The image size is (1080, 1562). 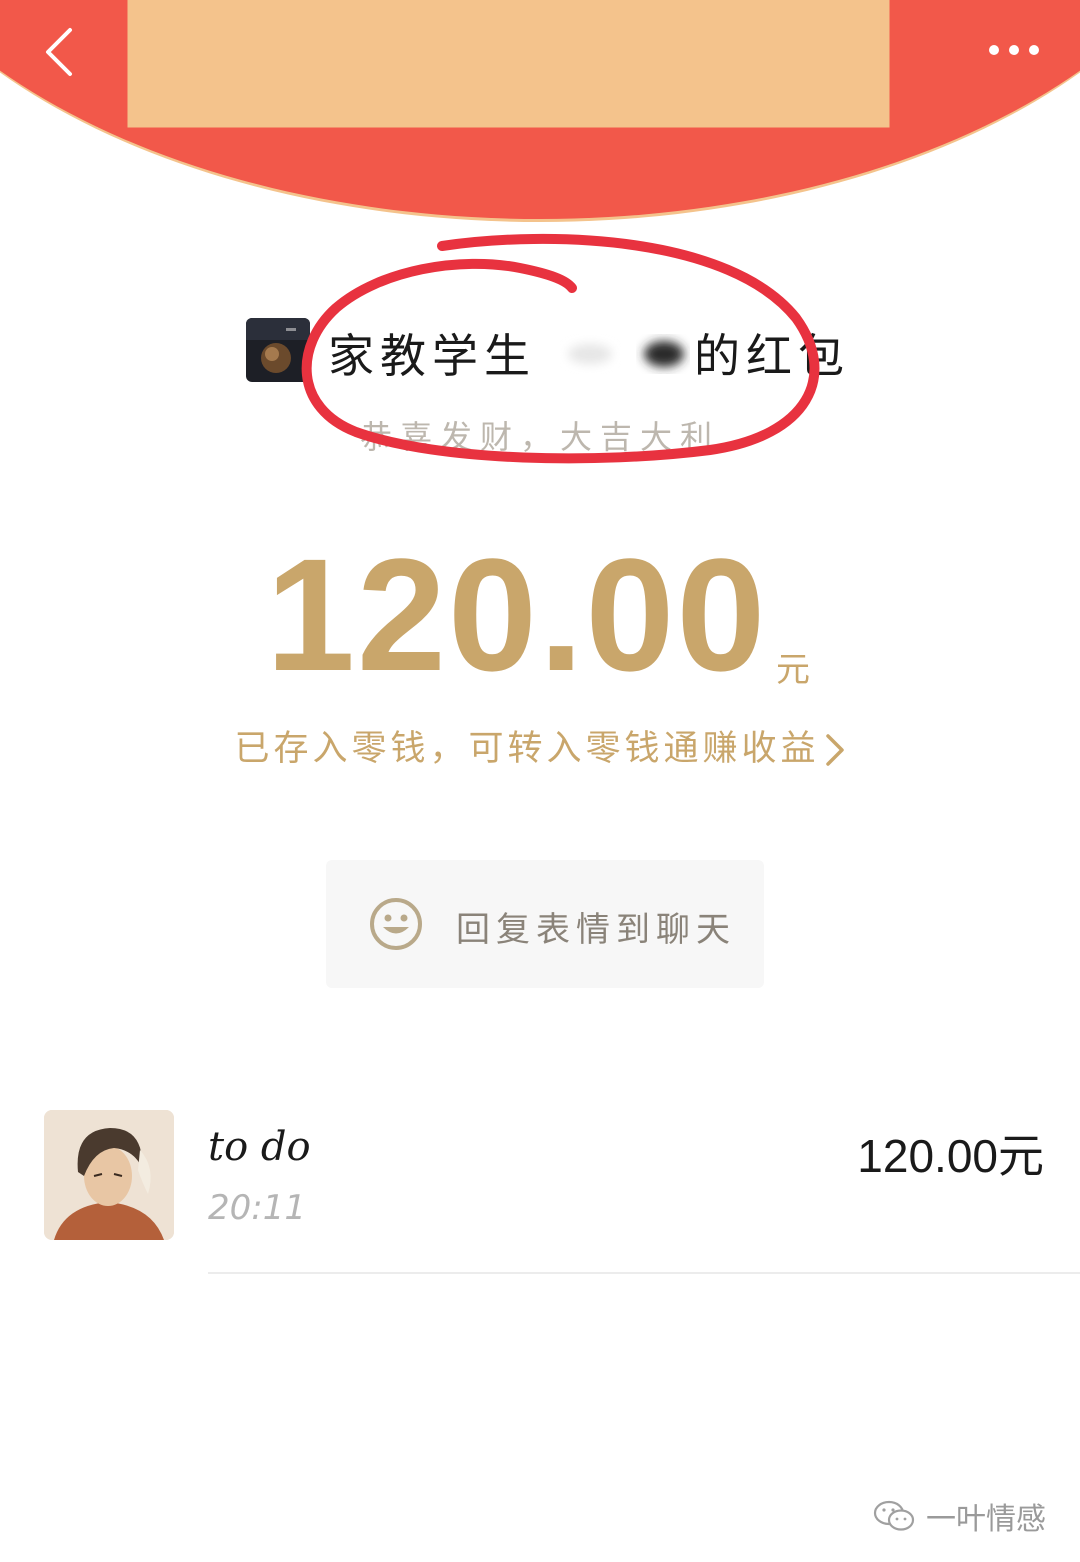 I want to click on envelope-header, so click(x=540, y=111).